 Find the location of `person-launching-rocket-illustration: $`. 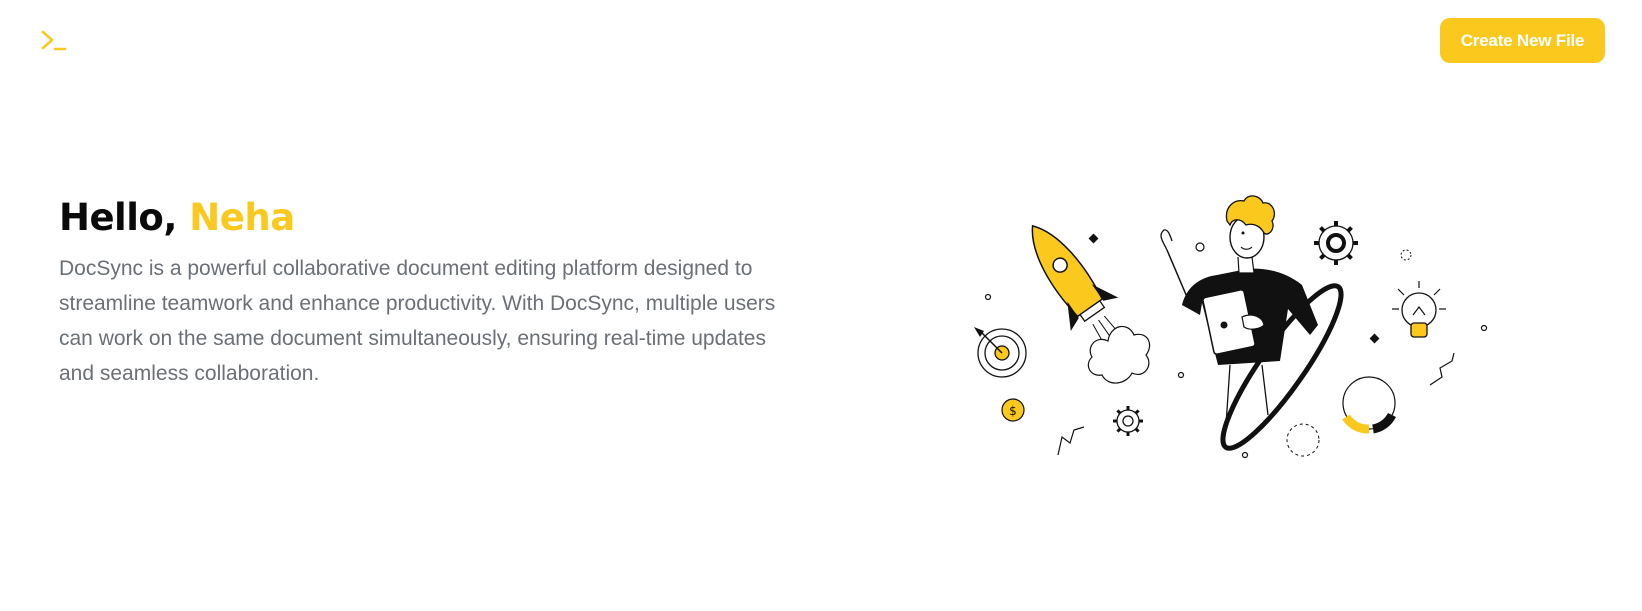

person-launching-rocket-illustration: $ is located at coordinates (1231, 327).